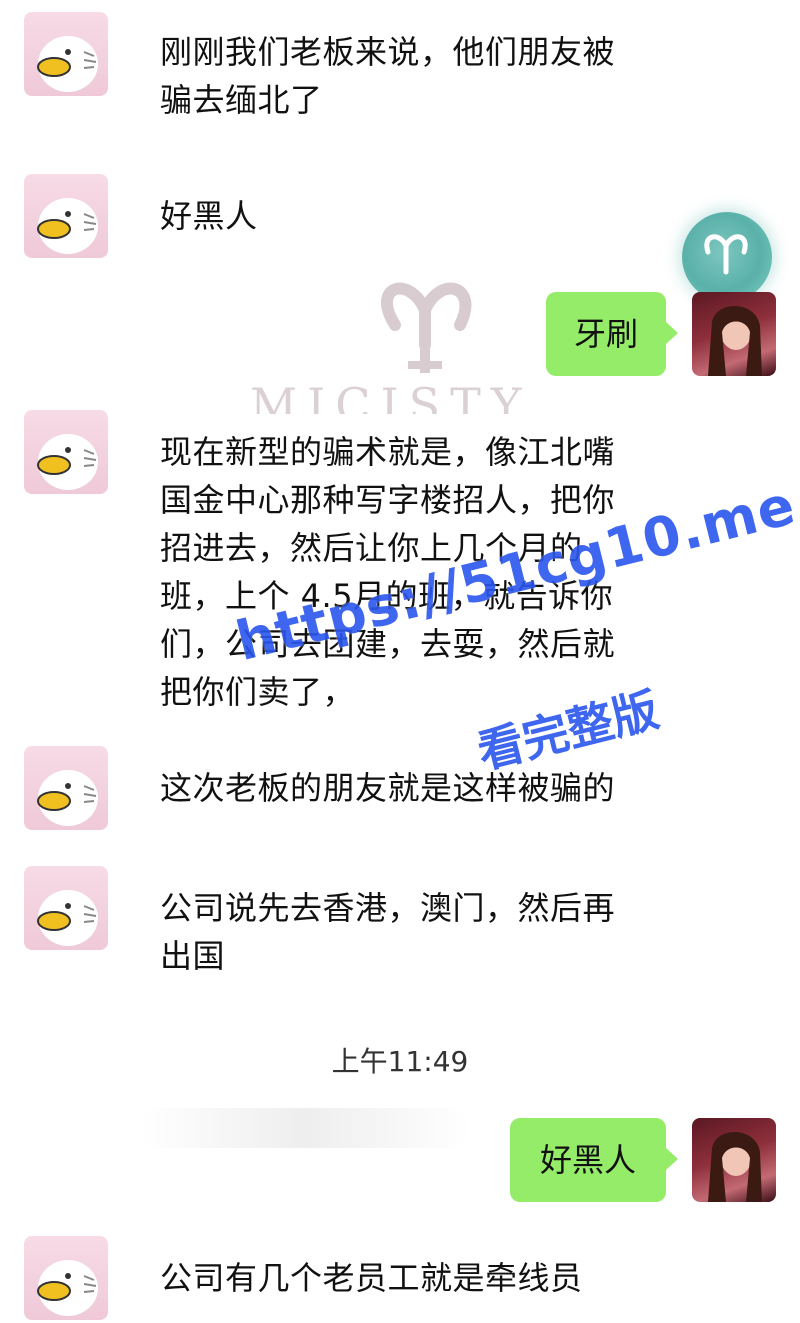 This screenshot has height=1323, width=800. Describe the element at coordinates (209, 216) in the screenshot. I see `incoming-message: 好黑人` at that location.